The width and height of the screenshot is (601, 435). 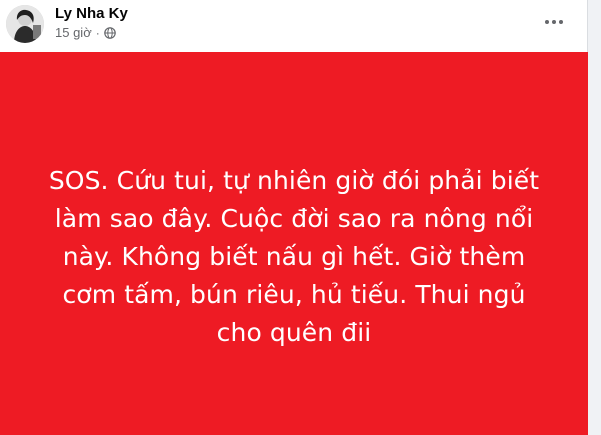 I want to click on post-meta: 15 giờ ·, so click(x=85, y=33).